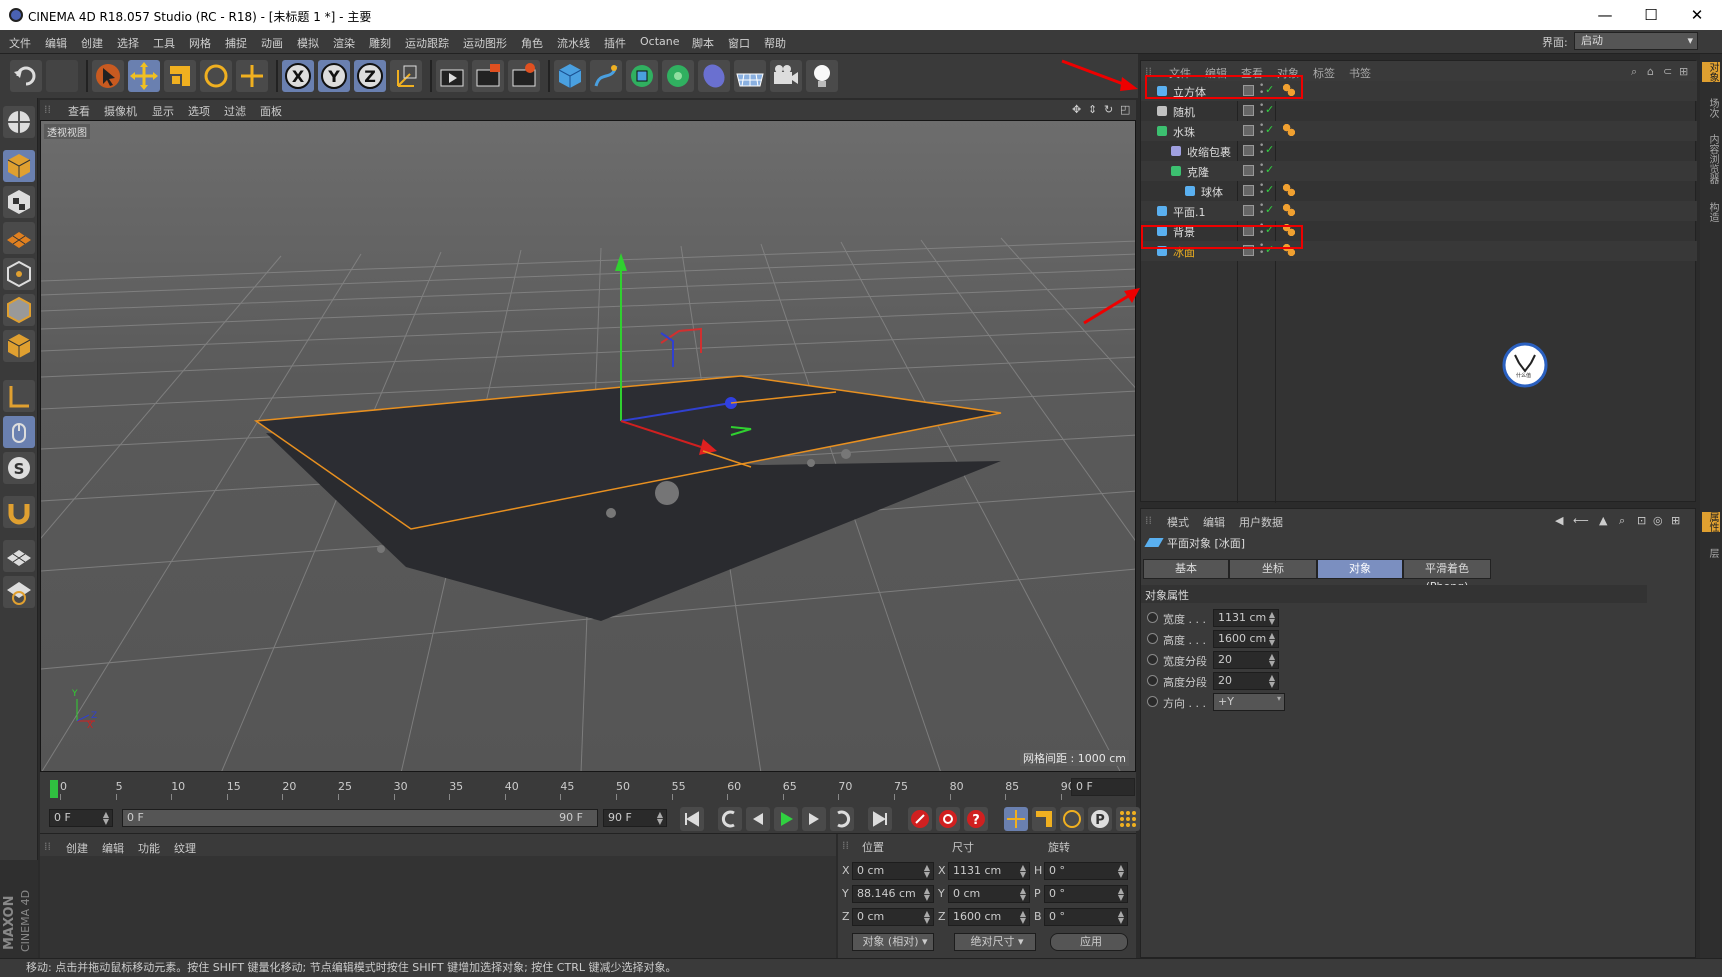 The image size is (1722, 977). What do you see at coordinates (1086, 871) in the screenshot?
I see `rot-h-field: 0 ° ▲ ▼` at bounding box center [1086, 871].